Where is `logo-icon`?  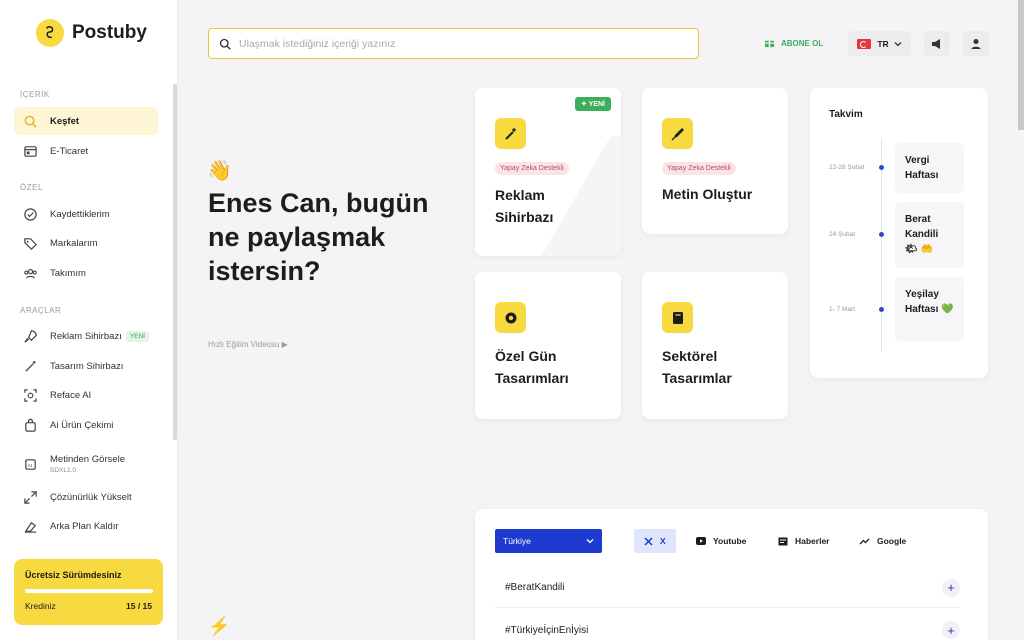 logo-icon is located at coordinates (50, 33).